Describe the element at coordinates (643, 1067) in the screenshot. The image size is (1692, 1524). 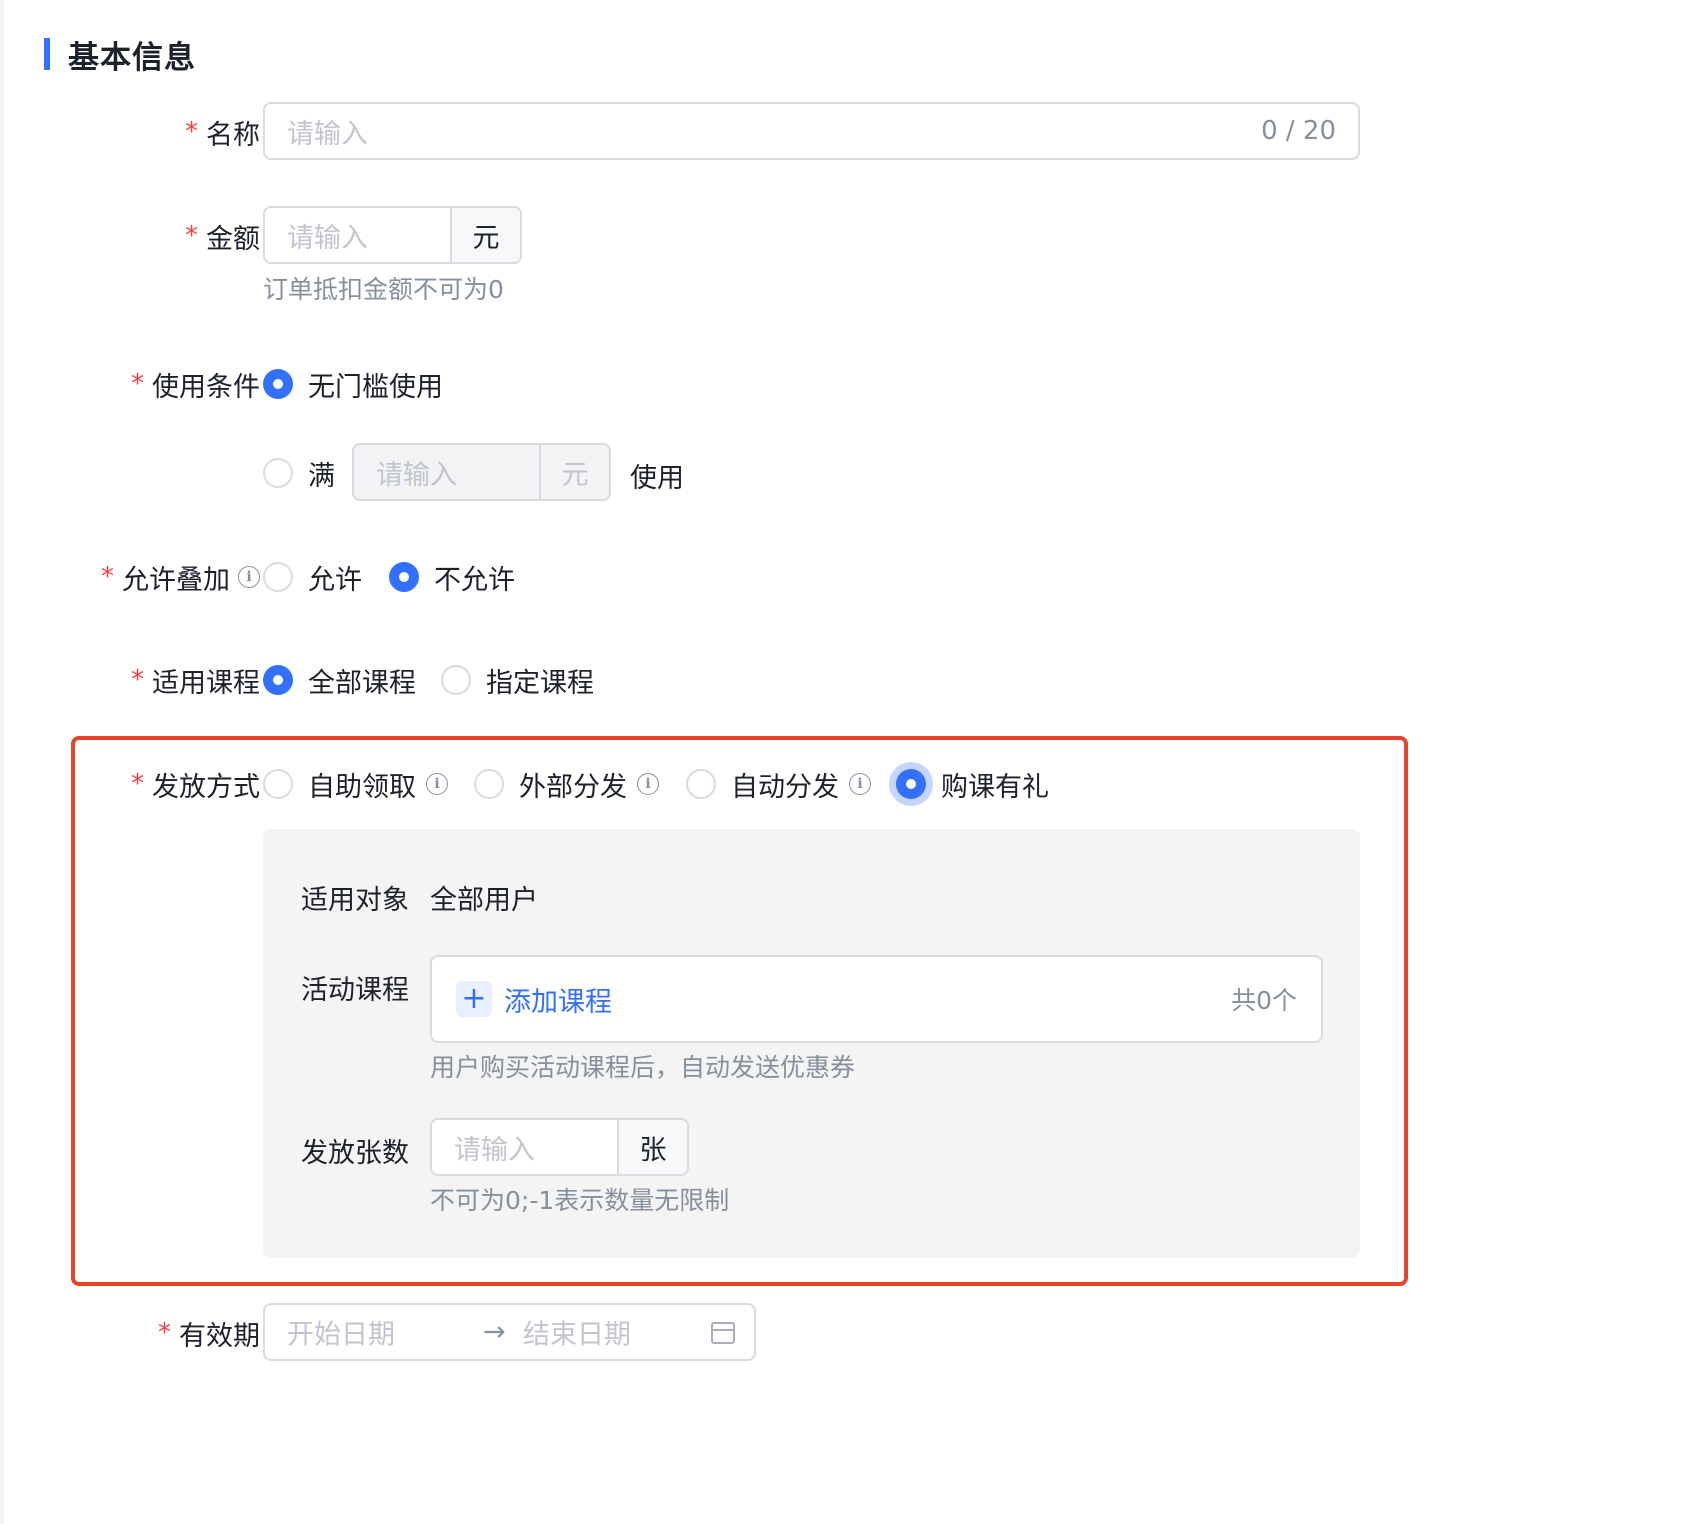
I see `activity-courses-help: 用户购买活动课程后，自动发送优惠券` at that location.